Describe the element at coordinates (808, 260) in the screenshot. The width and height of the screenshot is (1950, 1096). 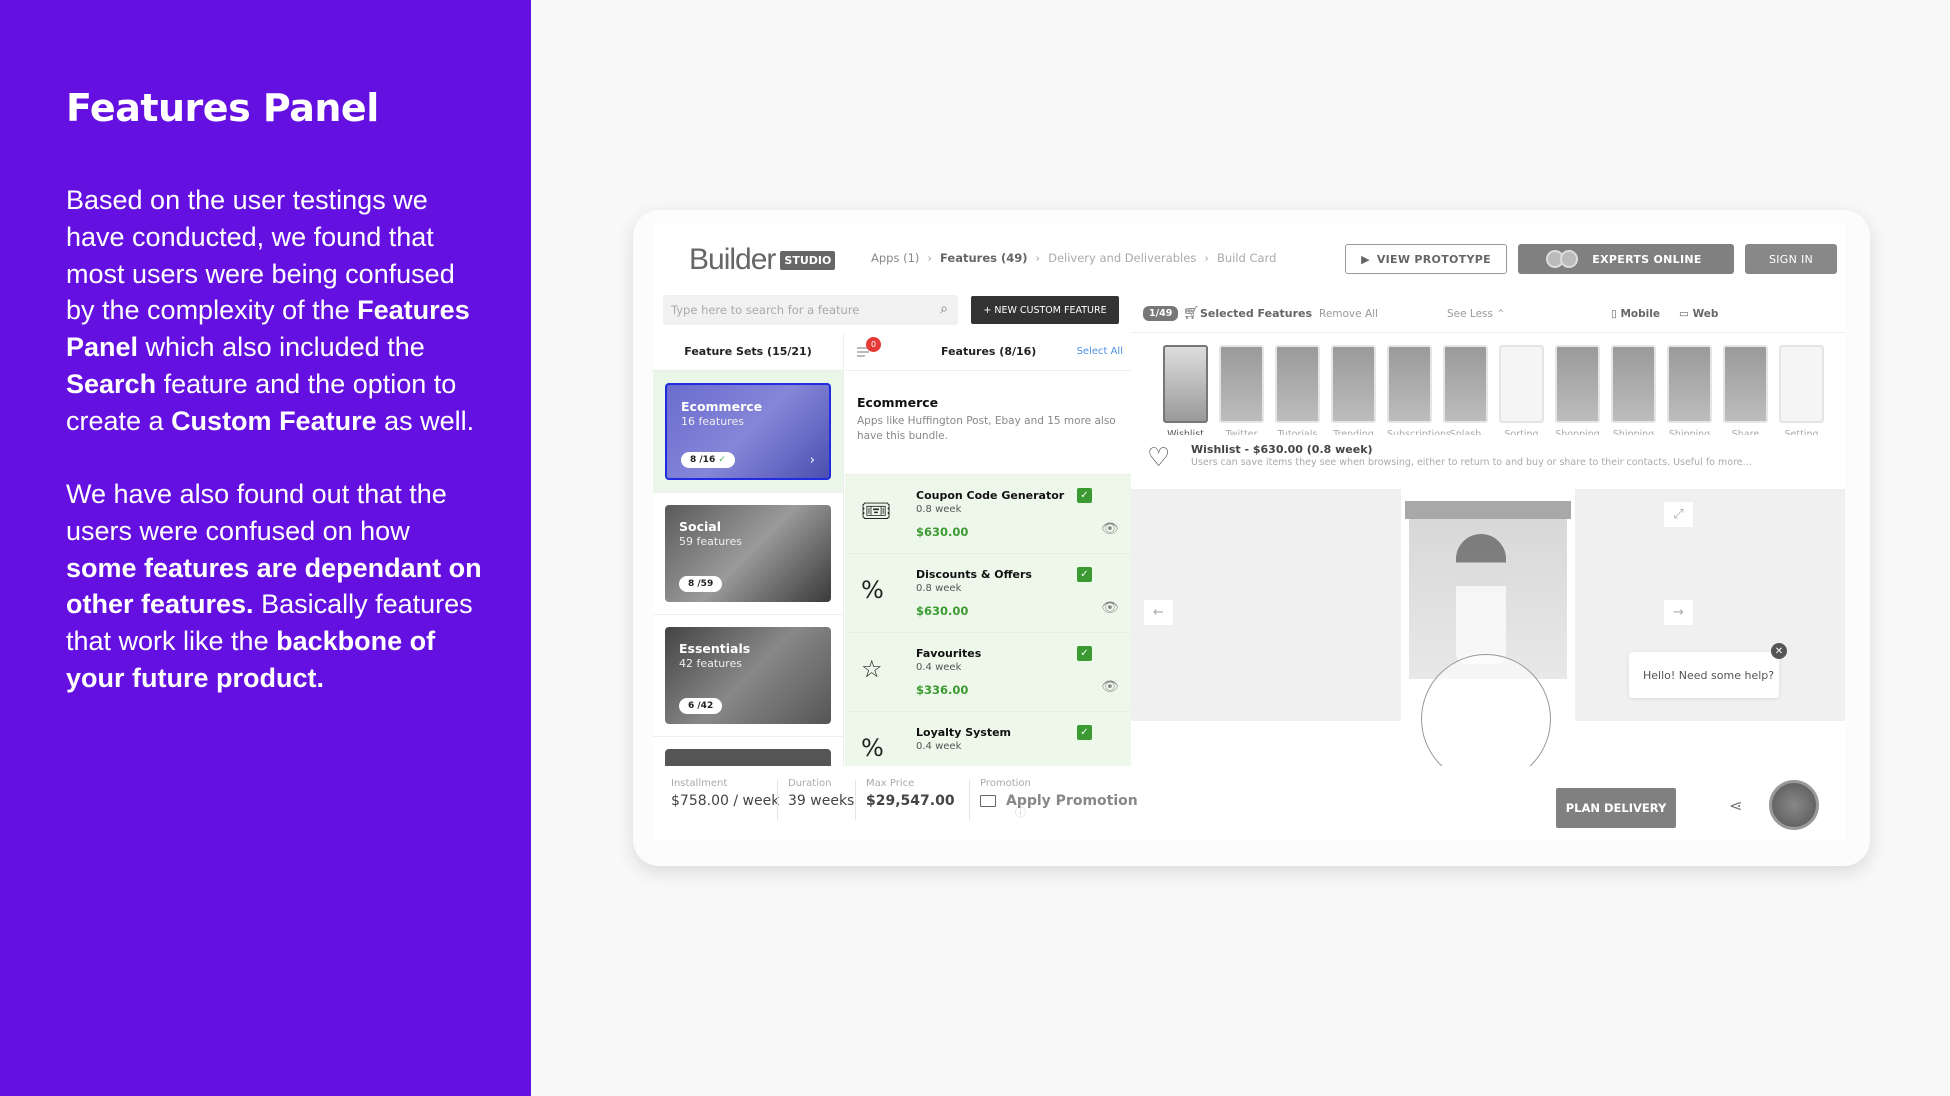
I see `logo-tag: STUDIO` at that location.